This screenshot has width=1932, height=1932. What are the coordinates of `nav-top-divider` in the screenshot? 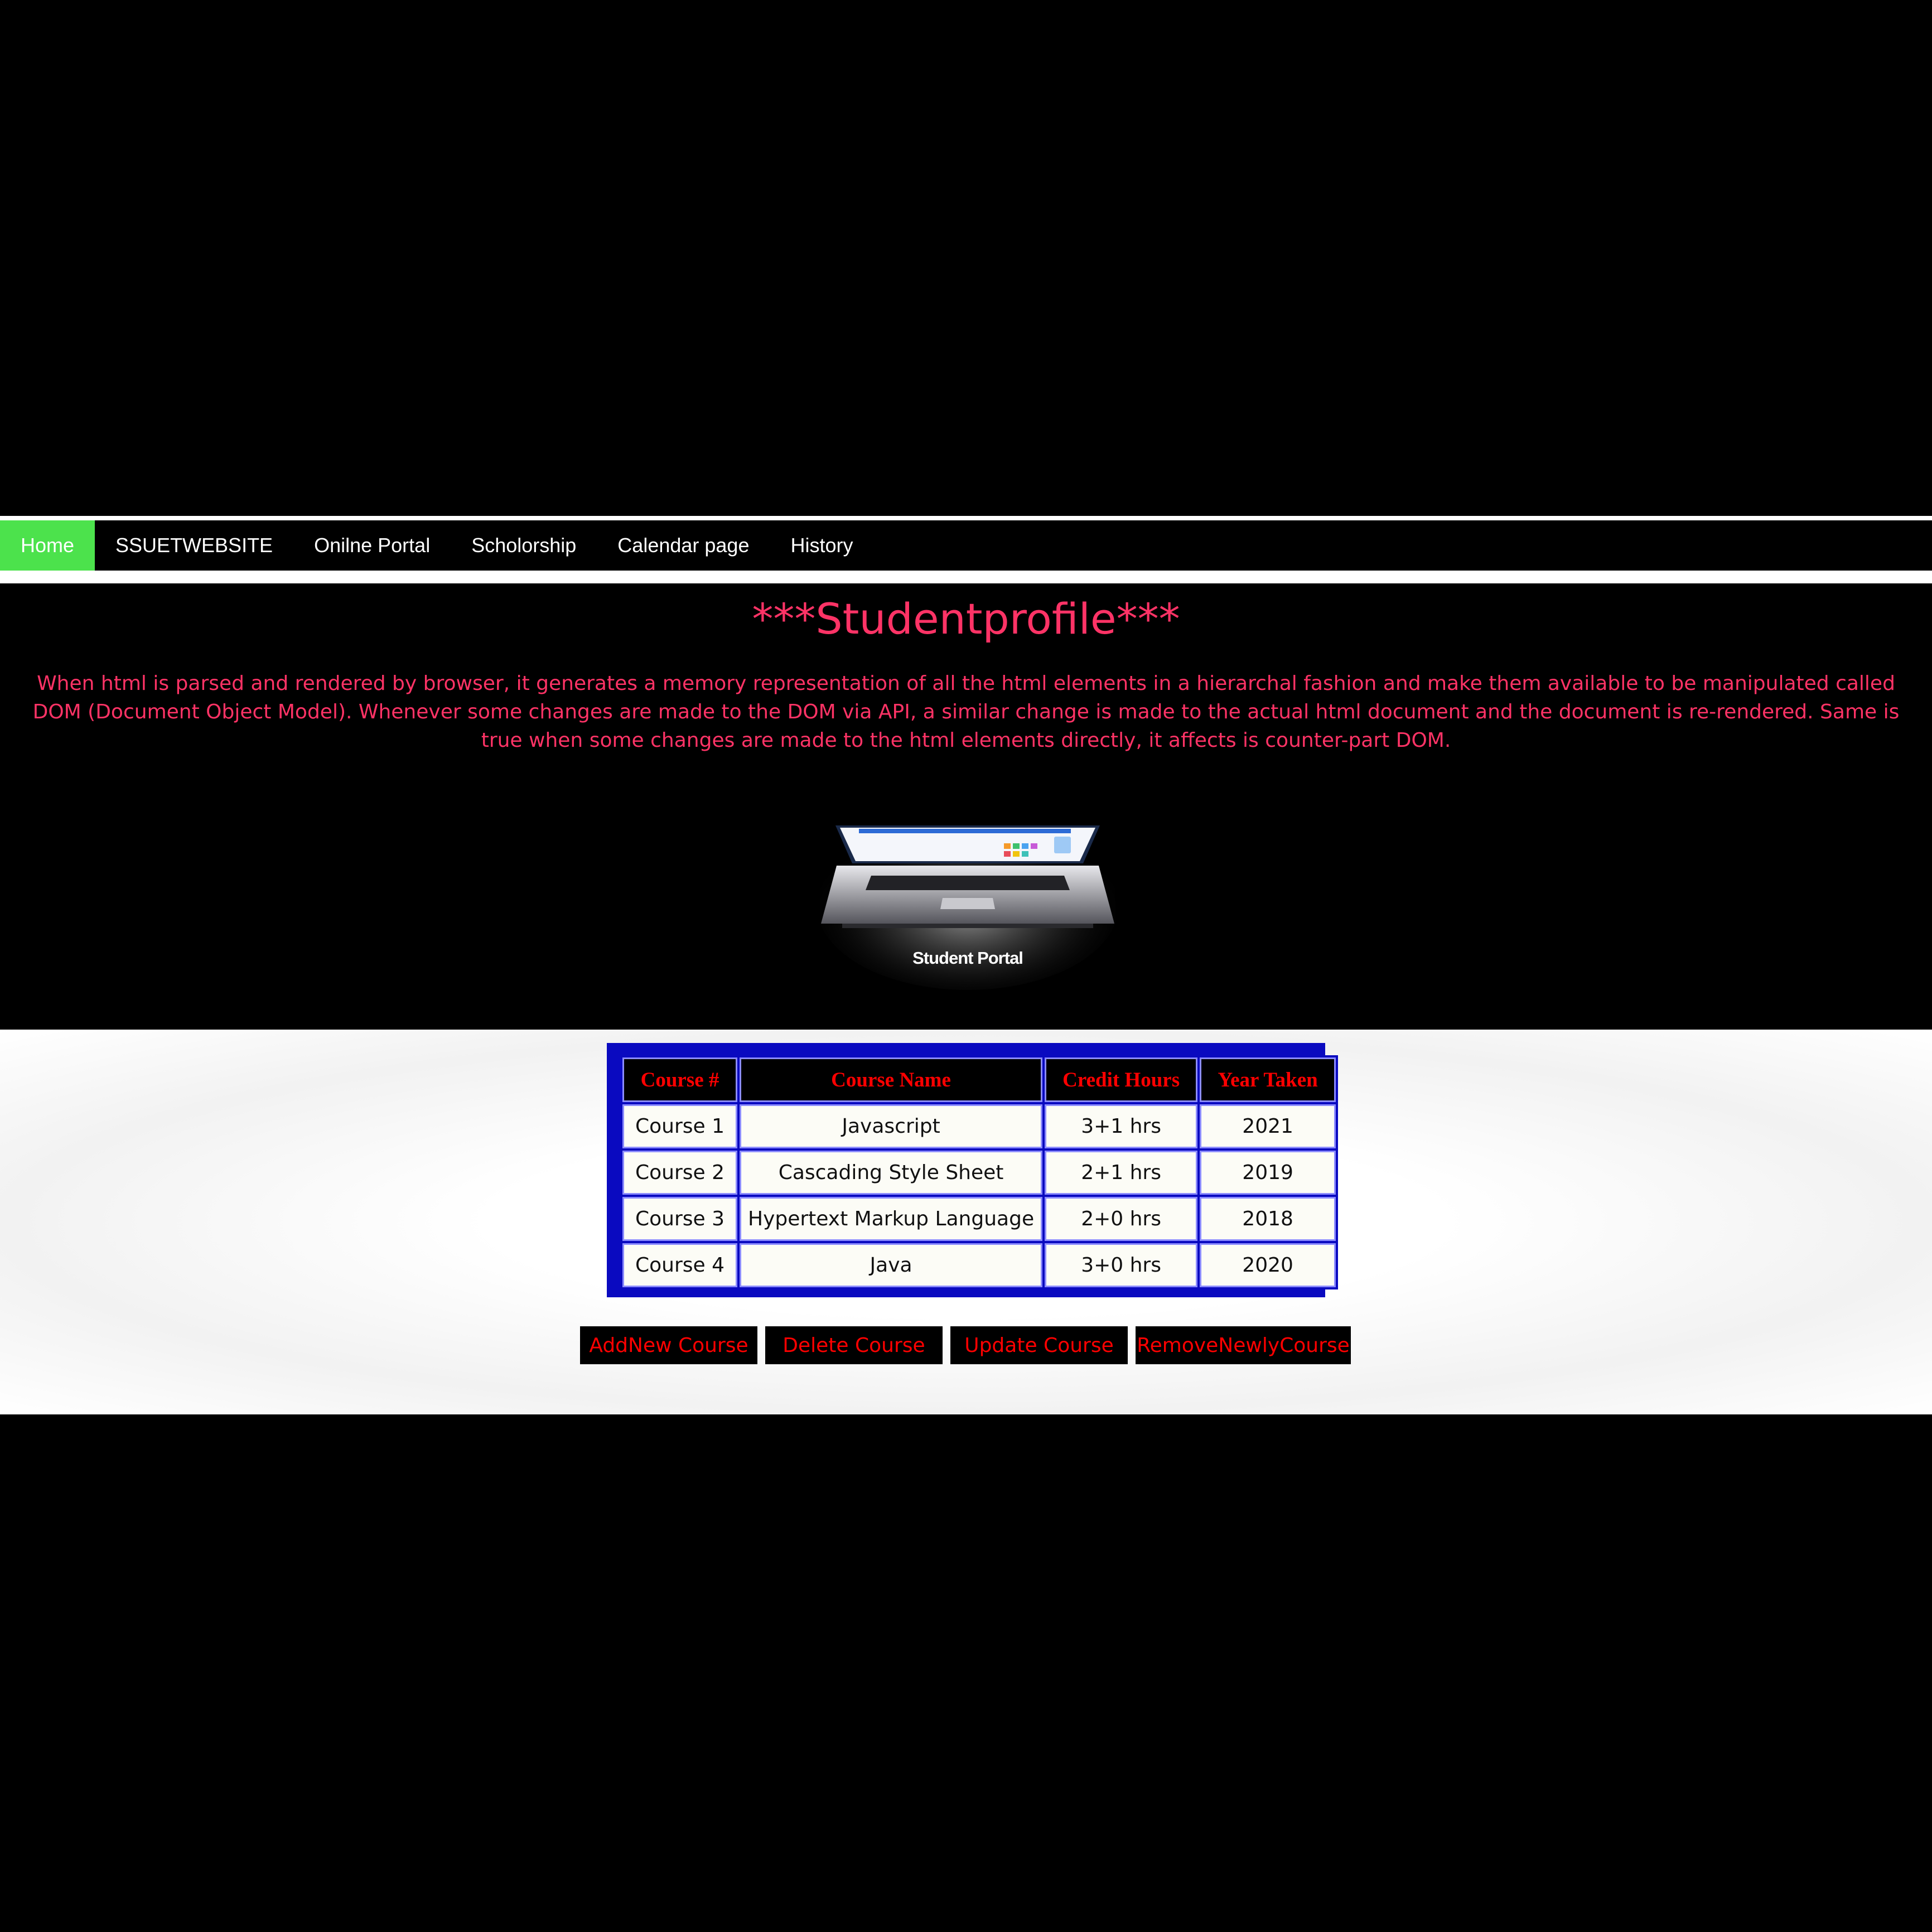 It's located at (966, 518).